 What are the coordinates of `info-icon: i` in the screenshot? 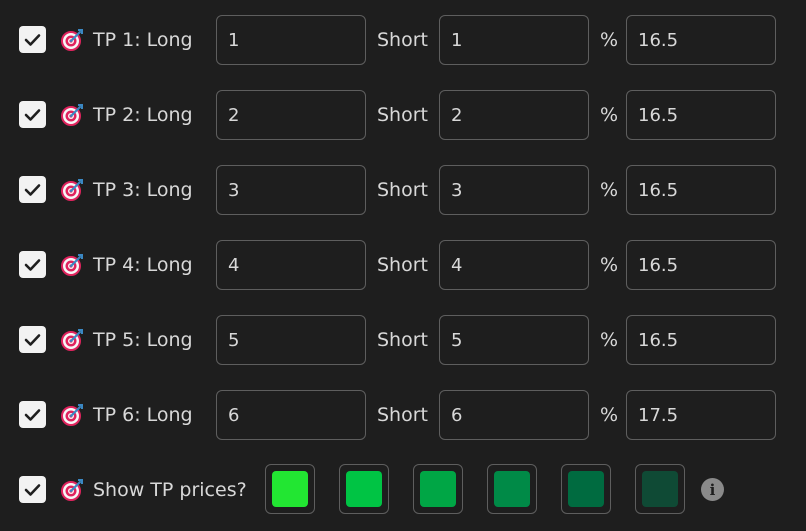 It's located at (712, 489).